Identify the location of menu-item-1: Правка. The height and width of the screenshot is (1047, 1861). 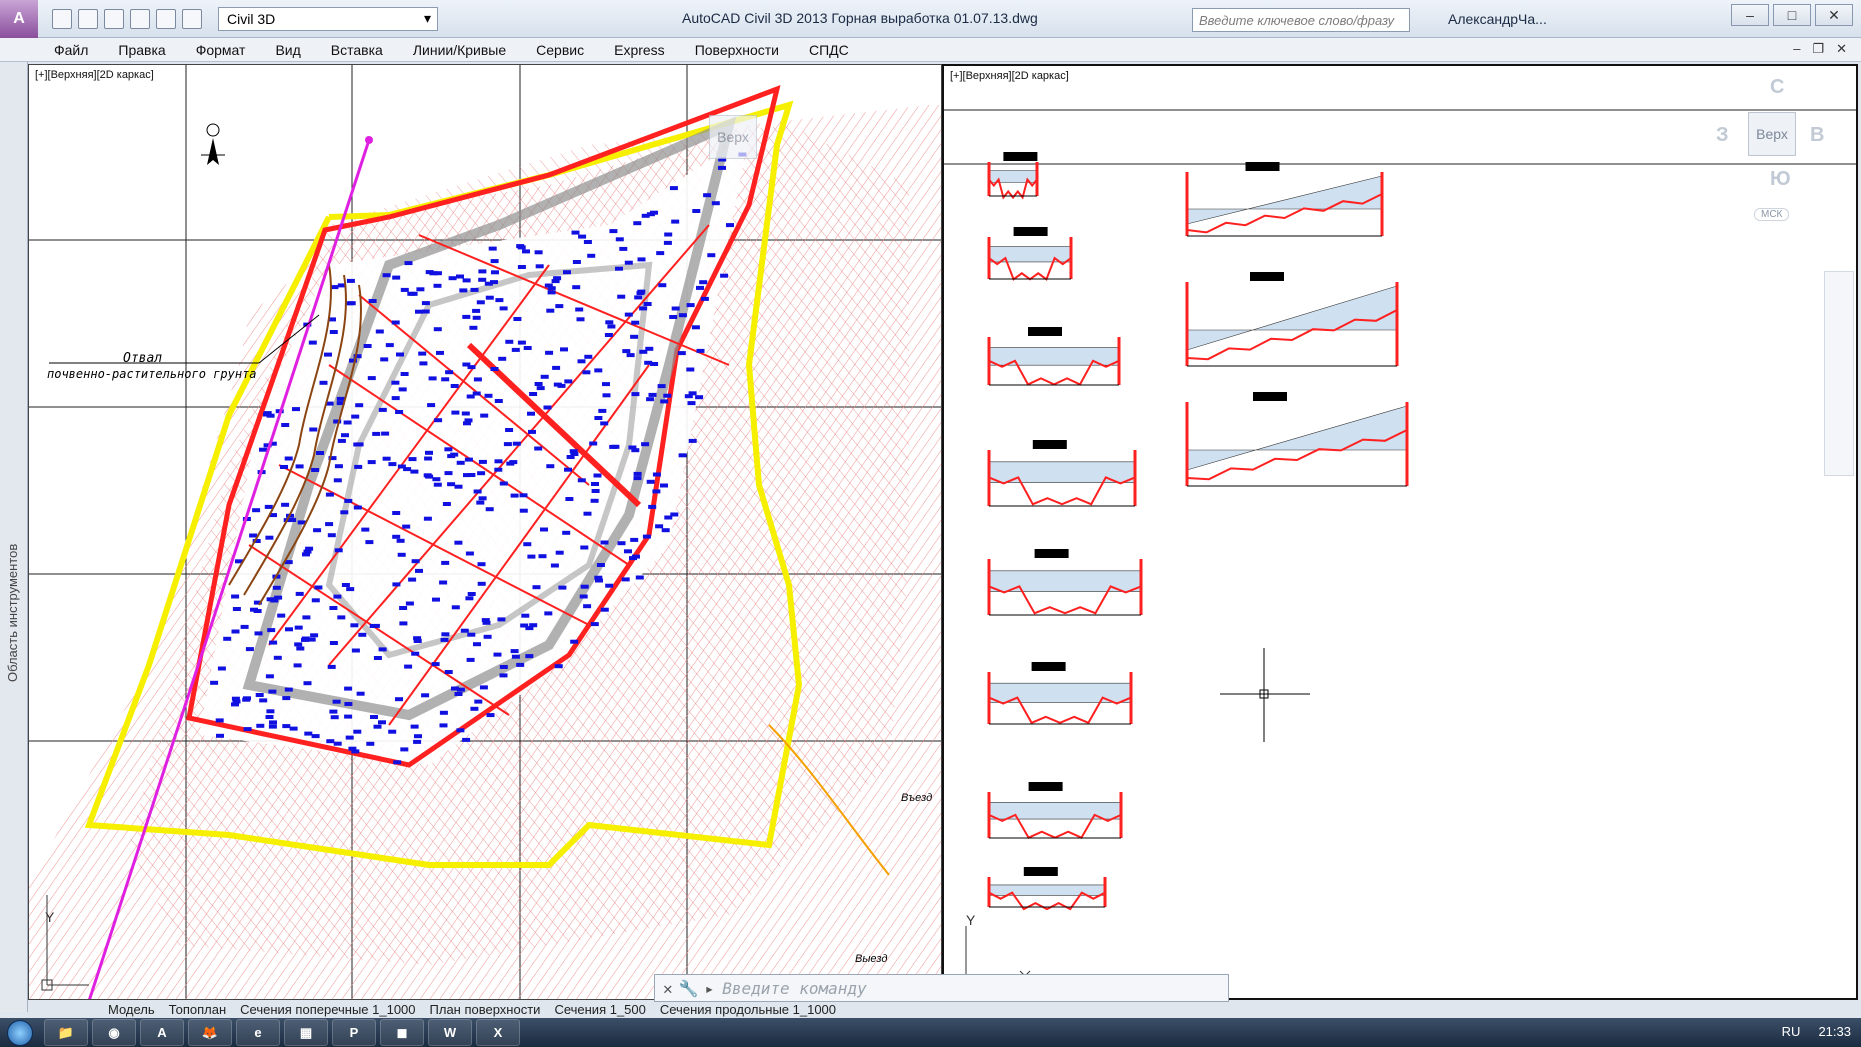
(141, 50).